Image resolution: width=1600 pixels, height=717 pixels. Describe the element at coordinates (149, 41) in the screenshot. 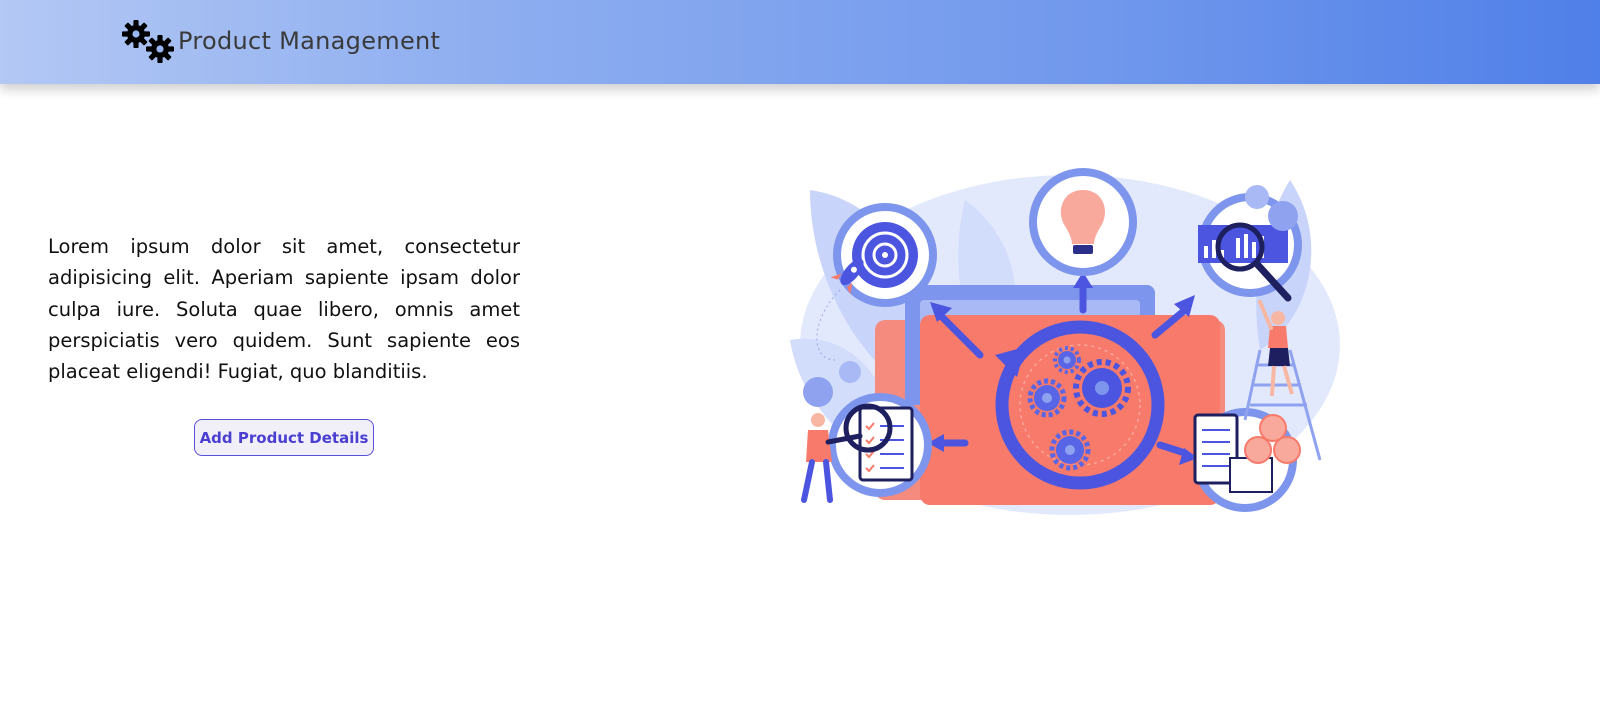

I see `gears-icon` at that location.